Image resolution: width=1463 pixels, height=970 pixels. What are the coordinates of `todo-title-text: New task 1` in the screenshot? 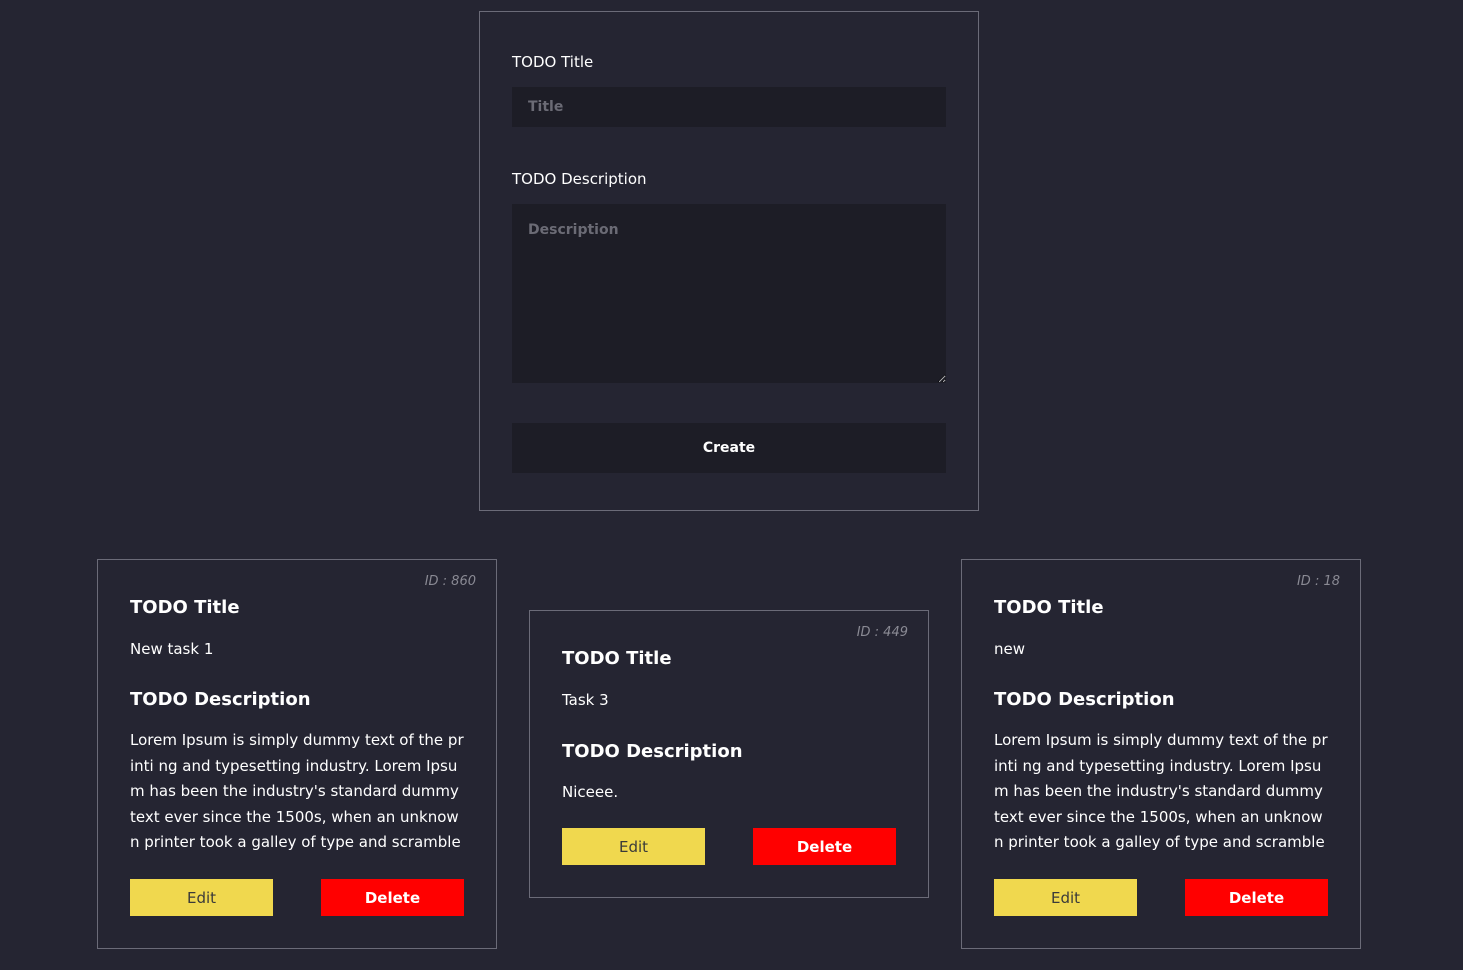 It's located at (172, 649).